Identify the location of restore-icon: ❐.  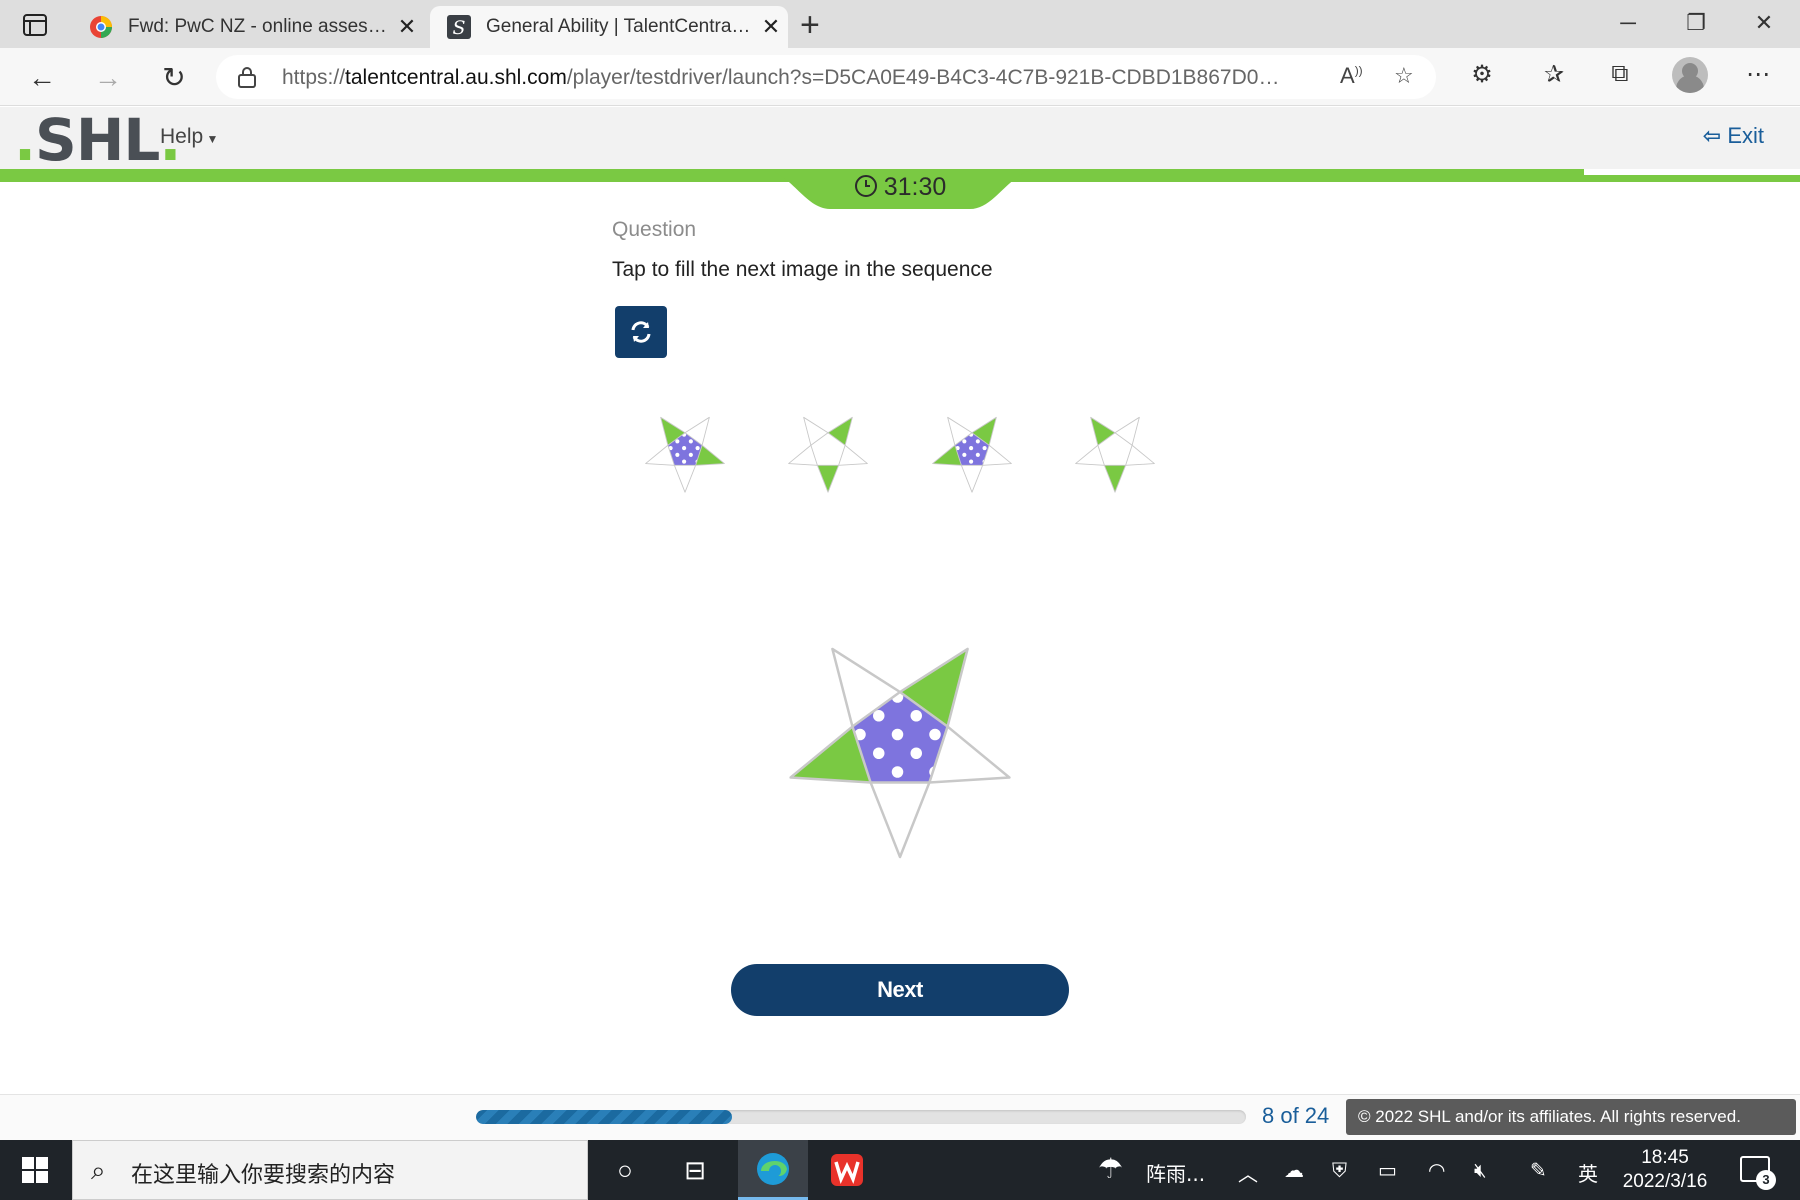
(1696, 23).